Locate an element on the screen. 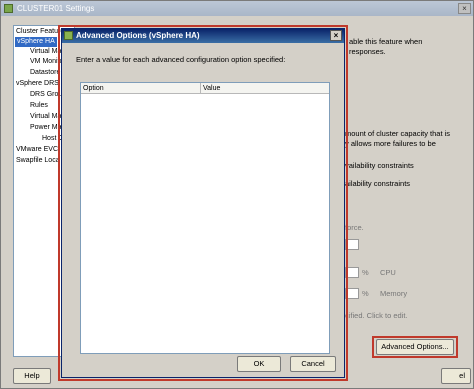 The width and height of the screenshot is (474, 389). help-button: Help is located at coordinates (32, 376).